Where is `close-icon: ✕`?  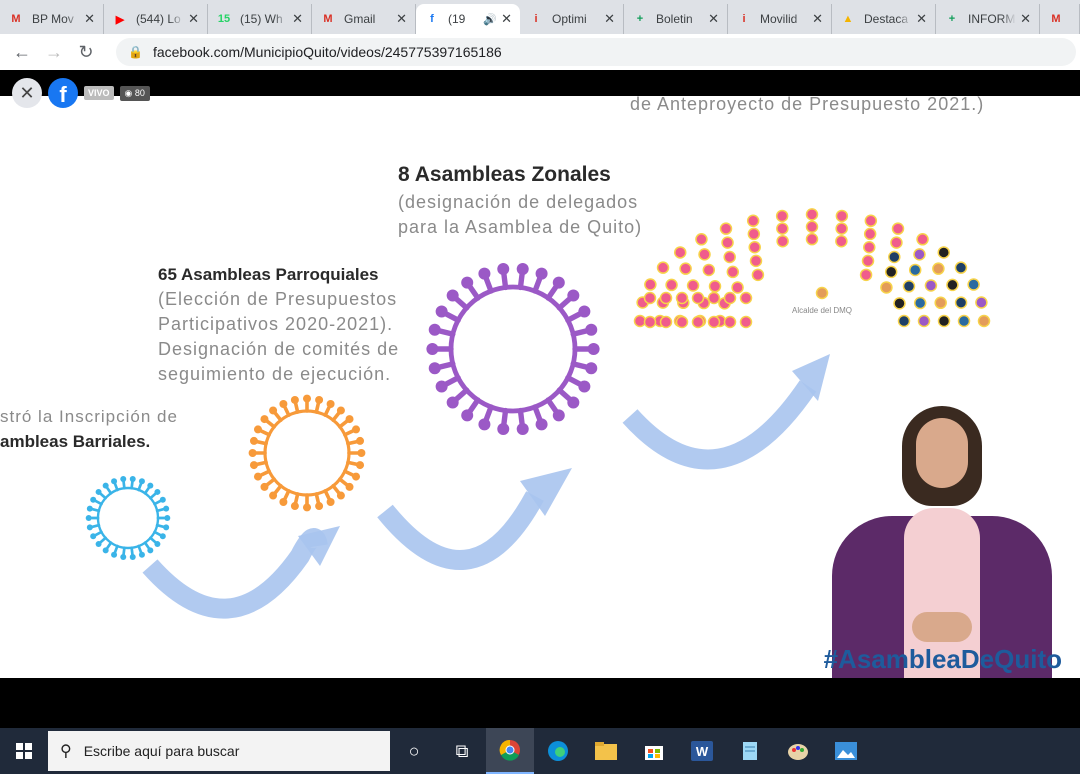
close-icon: ✕ is located at coordinates (27, 93).